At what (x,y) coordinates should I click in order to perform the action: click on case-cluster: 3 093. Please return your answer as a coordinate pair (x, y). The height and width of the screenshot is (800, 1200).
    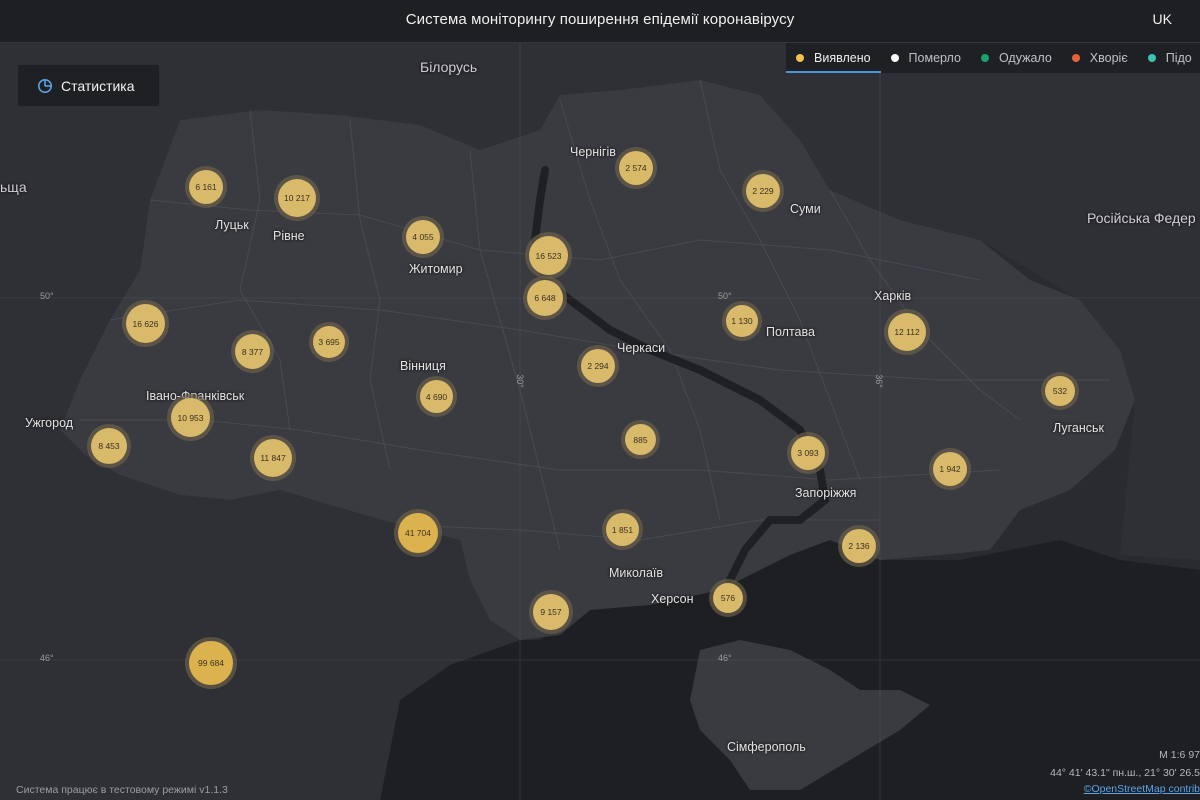
    Looking at the image, I should click on (808, 453).